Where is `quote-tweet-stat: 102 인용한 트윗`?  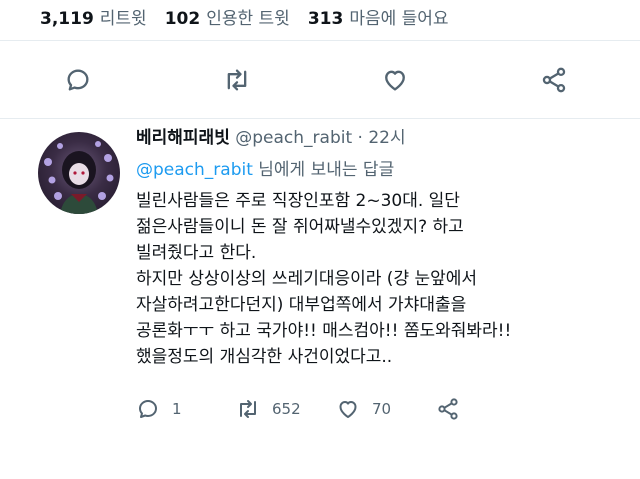 quote-tweet-stat: 102 인용한 트윗 is located at coordinates (227, 16).